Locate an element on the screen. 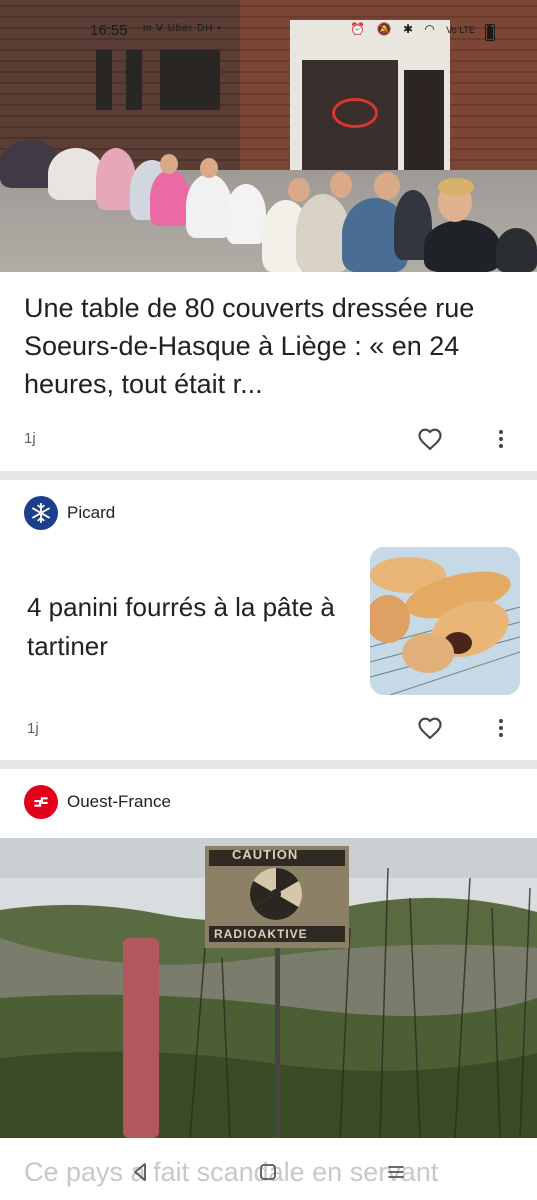  ouest-france-logo-icon is located at coordinates (41, 802).